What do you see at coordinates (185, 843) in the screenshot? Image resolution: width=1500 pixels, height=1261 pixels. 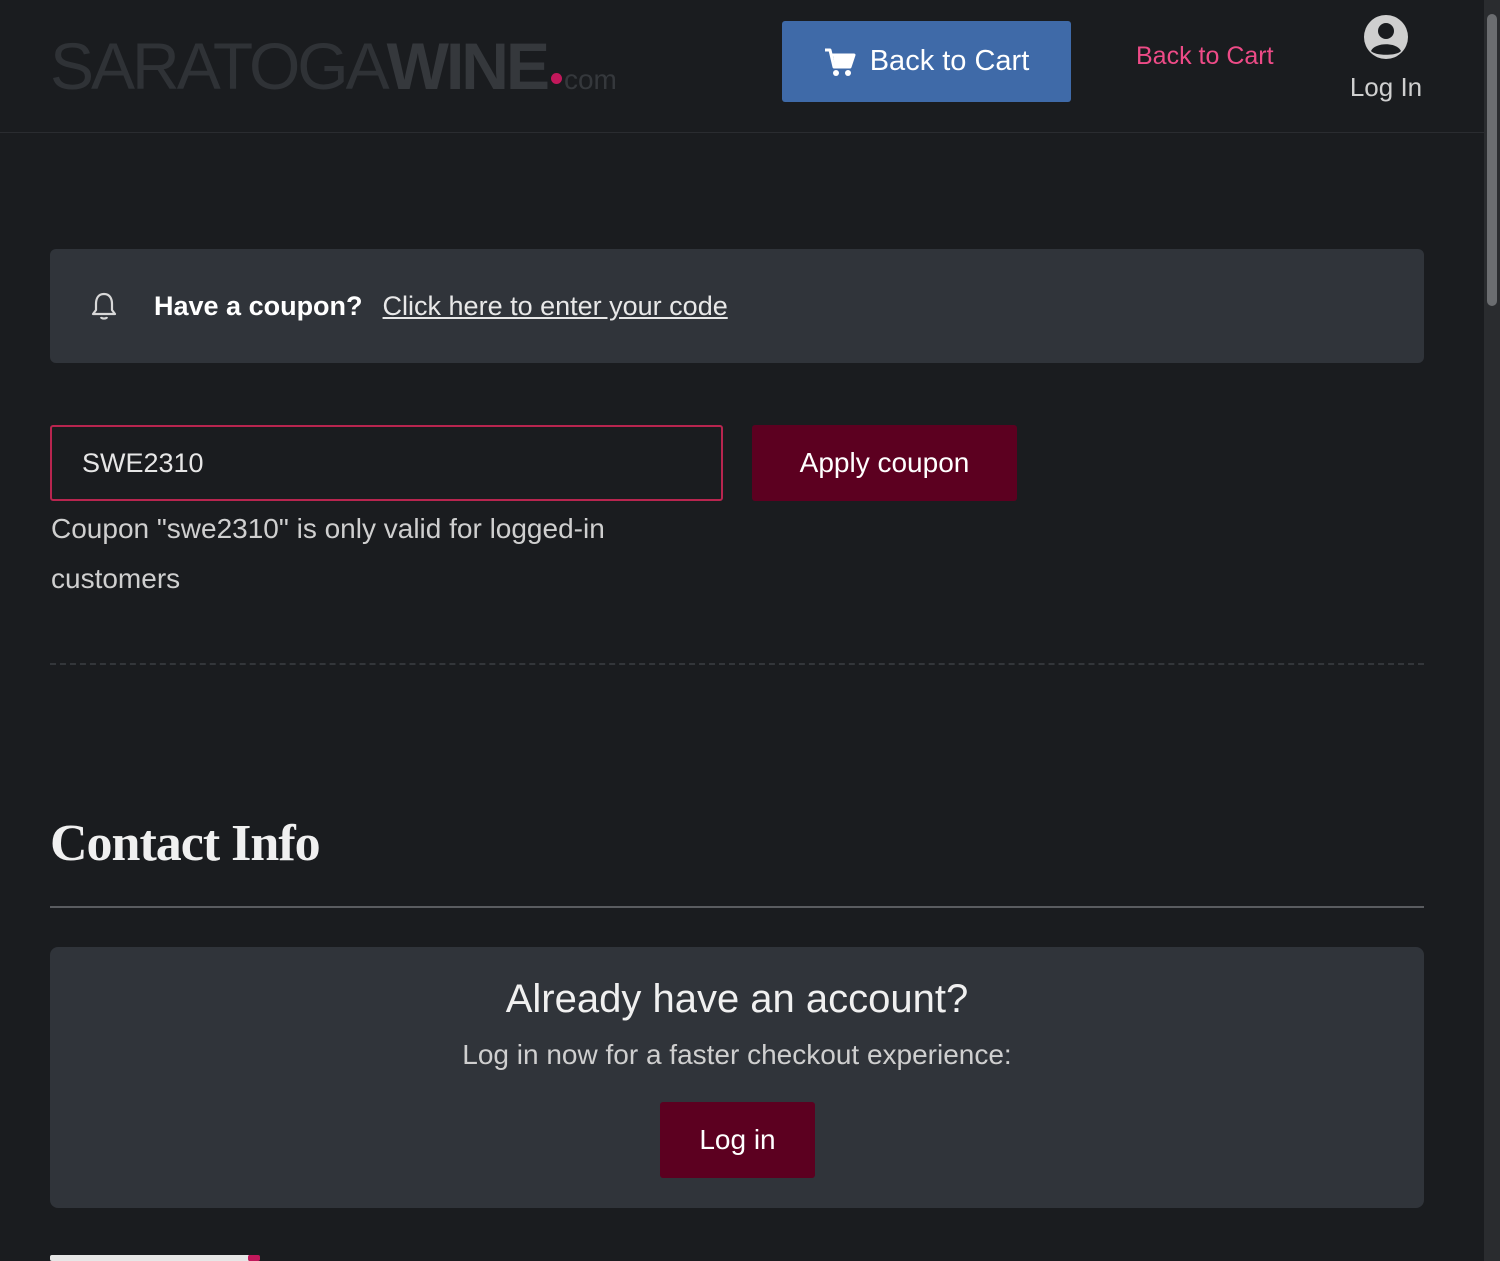 I see `contact-info-title: Contact Info` at bounding box center [185, 843].